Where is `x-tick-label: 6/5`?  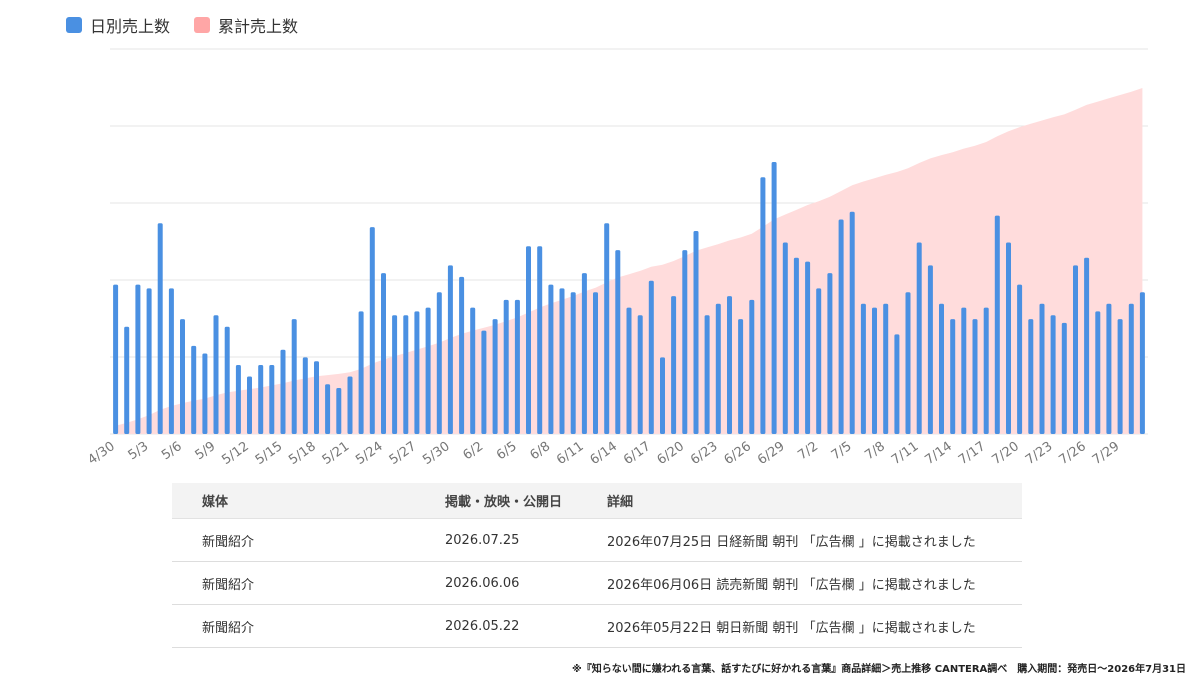 x-tick-label: 6/5 is located at coordinates (507, 451).